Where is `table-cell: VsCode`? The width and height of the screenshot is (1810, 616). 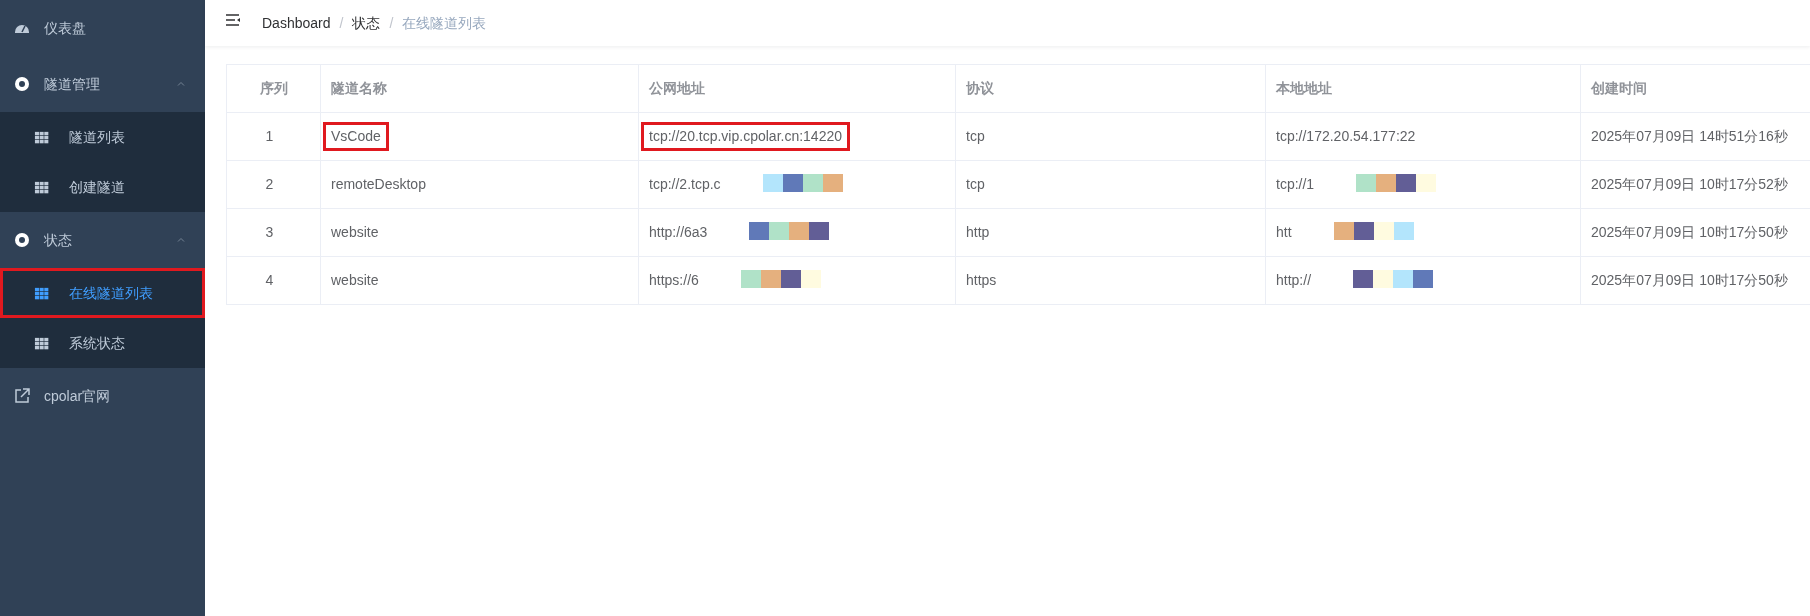
table-cell: VsCode is located at coordinates (356, 136).